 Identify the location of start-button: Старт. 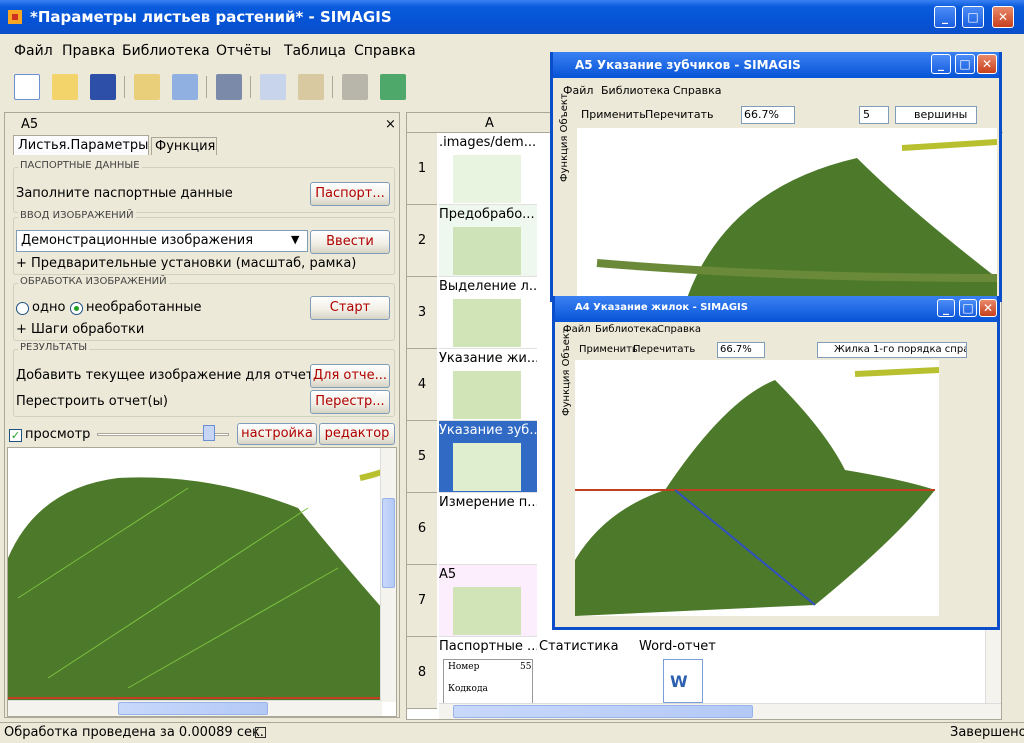
(350, 308).